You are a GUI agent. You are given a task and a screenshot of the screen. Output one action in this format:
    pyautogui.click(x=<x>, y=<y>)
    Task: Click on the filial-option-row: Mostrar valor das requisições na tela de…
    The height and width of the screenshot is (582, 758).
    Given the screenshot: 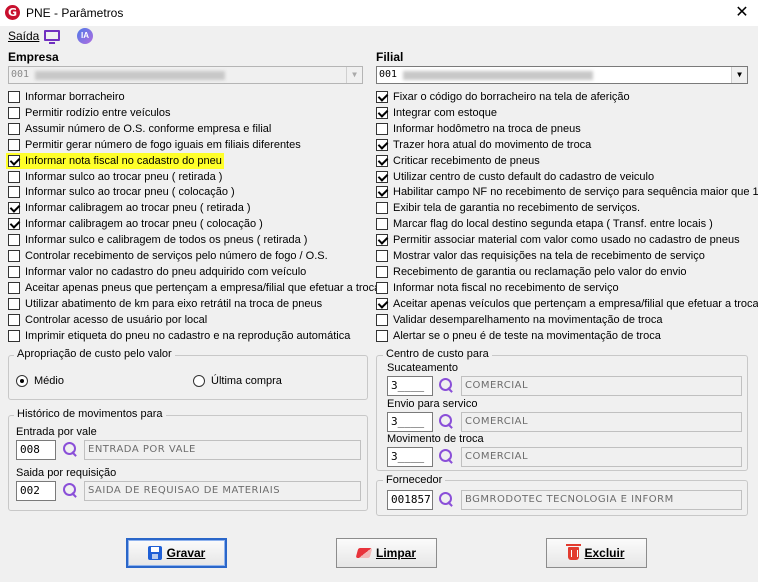 What is the action you would take?
    pyautogui.click(x=540, y=256)
    